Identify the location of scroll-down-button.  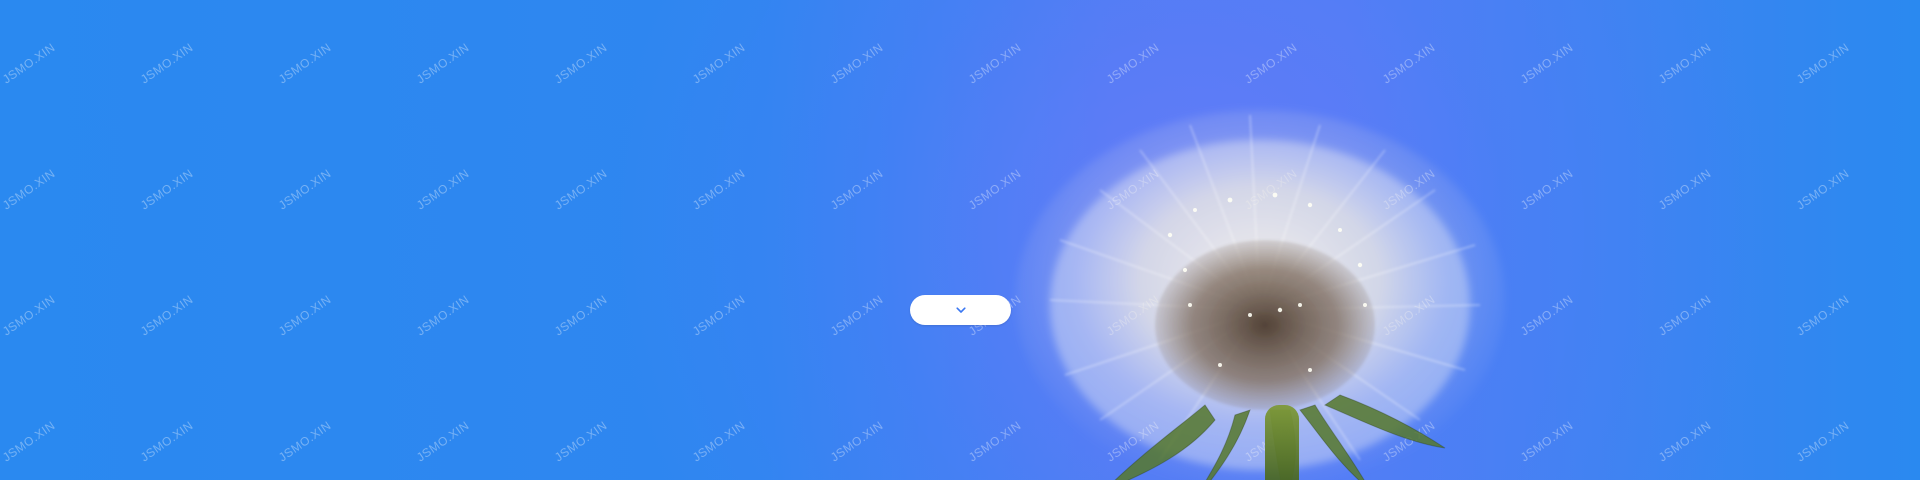
(960, 310).